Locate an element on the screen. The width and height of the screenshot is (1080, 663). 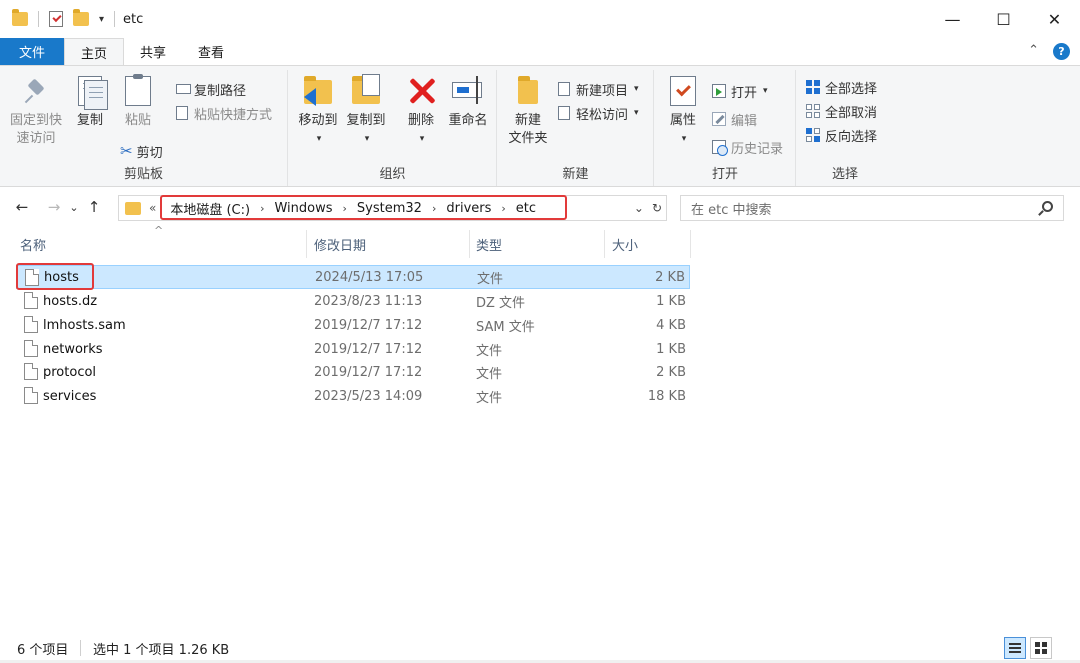
file-type: 文件 is located at coordinates (490, 279).